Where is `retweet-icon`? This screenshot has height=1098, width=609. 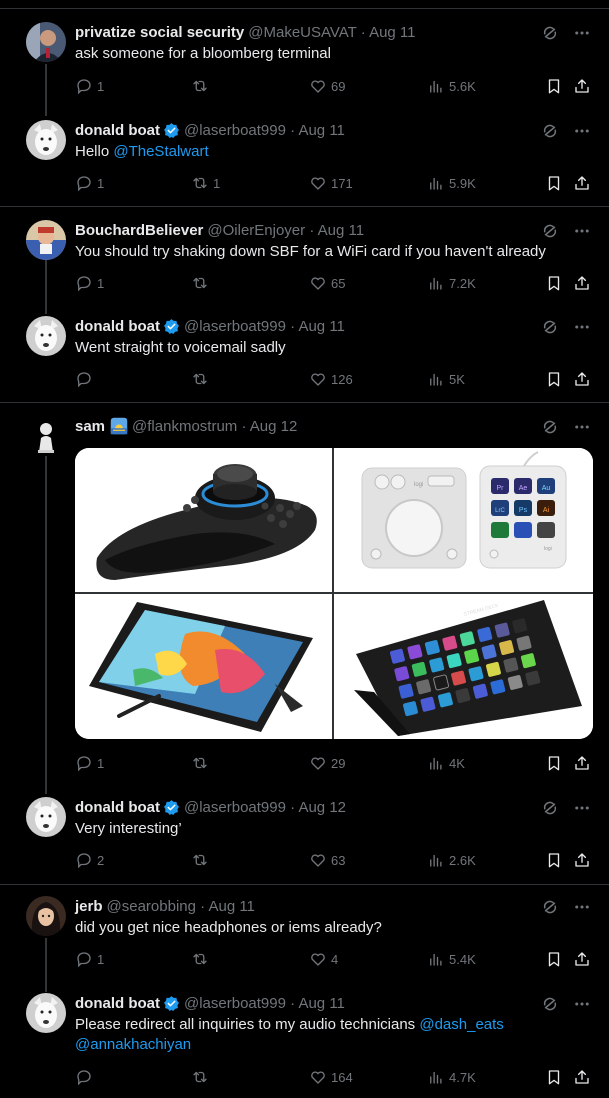
retweet-icon is located at coordinates (200, 379).